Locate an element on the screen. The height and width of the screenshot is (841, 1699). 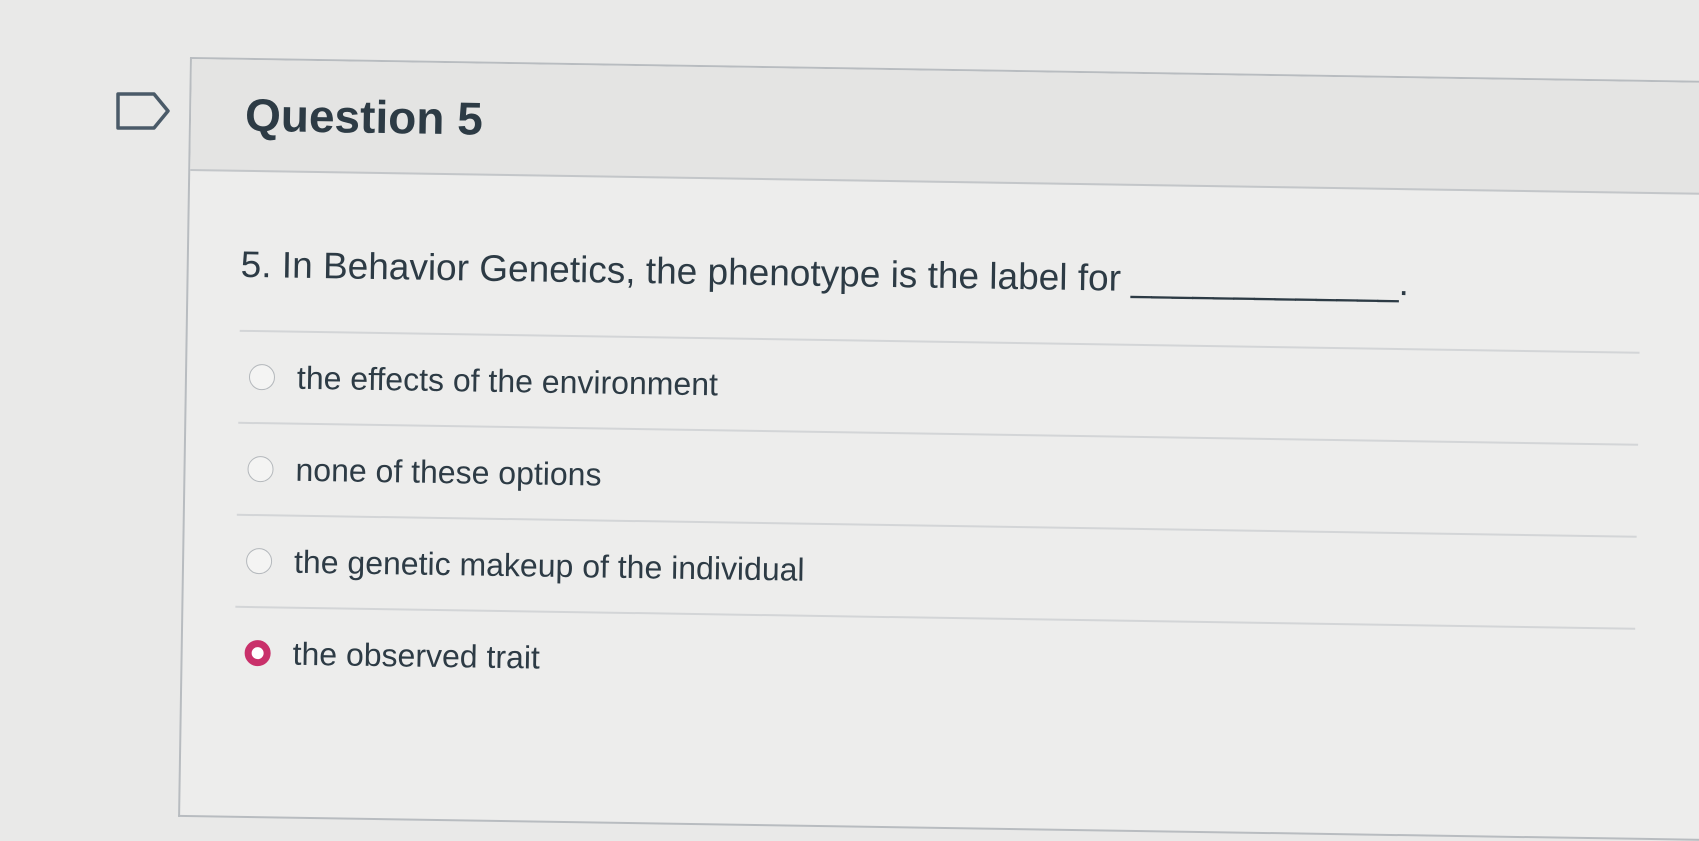
answer-label: none of these options is located at coordinates (448, 472).